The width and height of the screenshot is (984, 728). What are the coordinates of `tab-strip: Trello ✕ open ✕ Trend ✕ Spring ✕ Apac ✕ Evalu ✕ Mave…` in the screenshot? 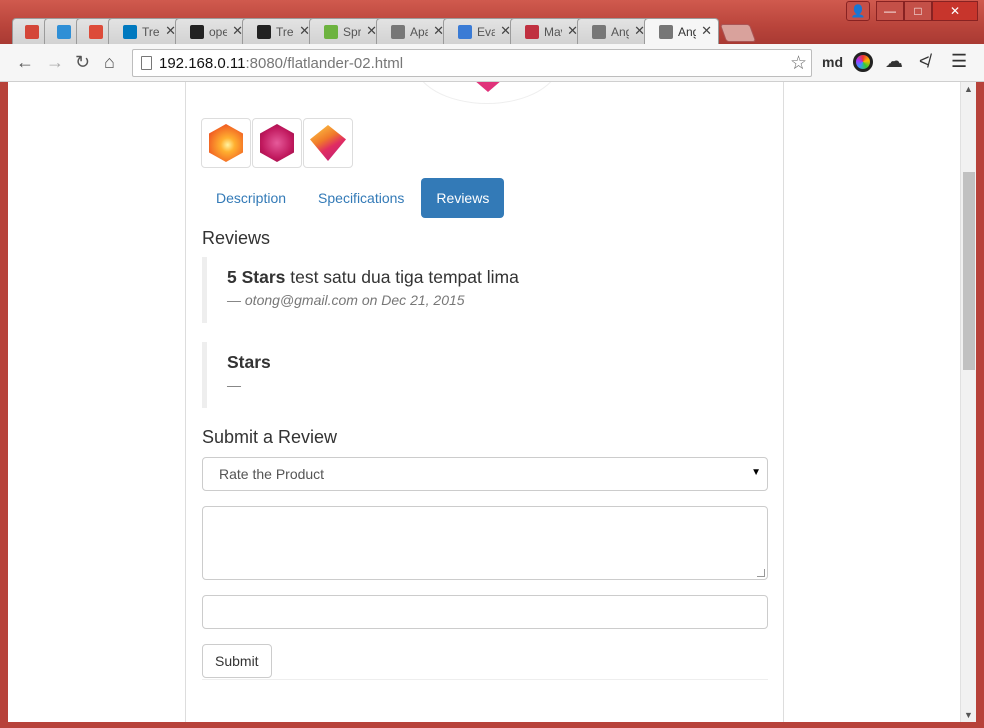 It's located at (384, 31).